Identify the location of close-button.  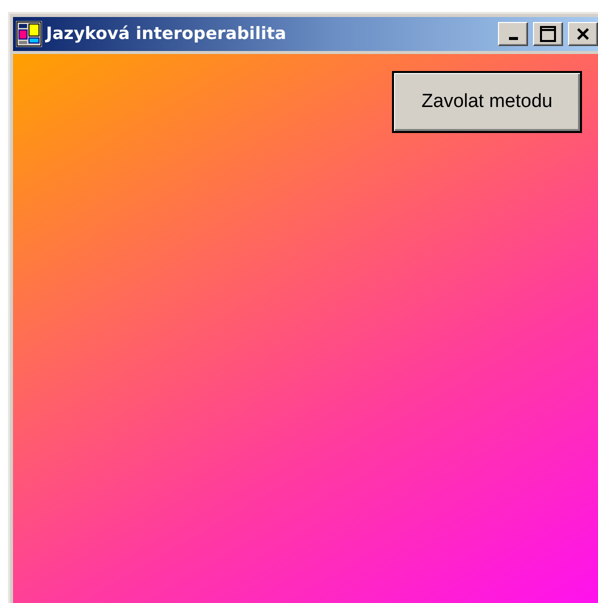
(583, 34).